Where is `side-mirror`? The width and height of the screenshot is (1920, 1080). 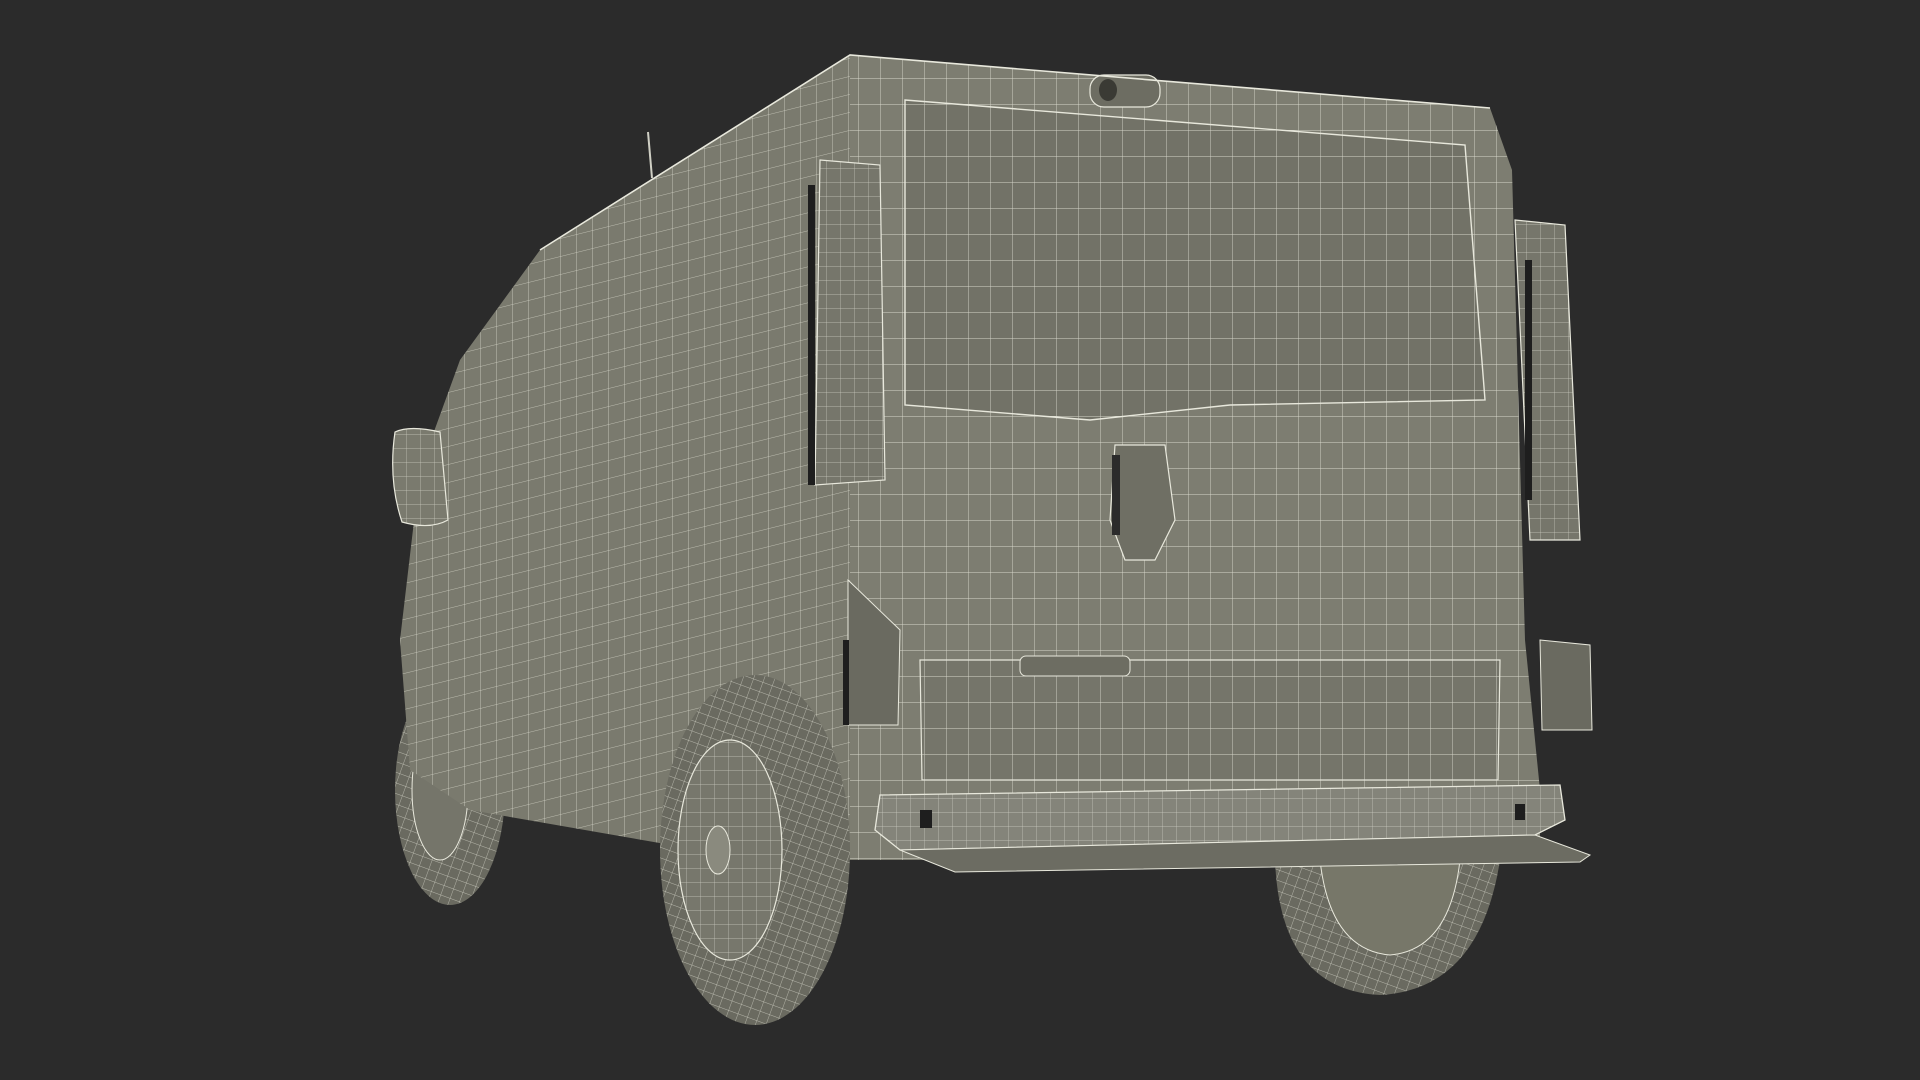
side-mirror is located at coordinates (420, 477).